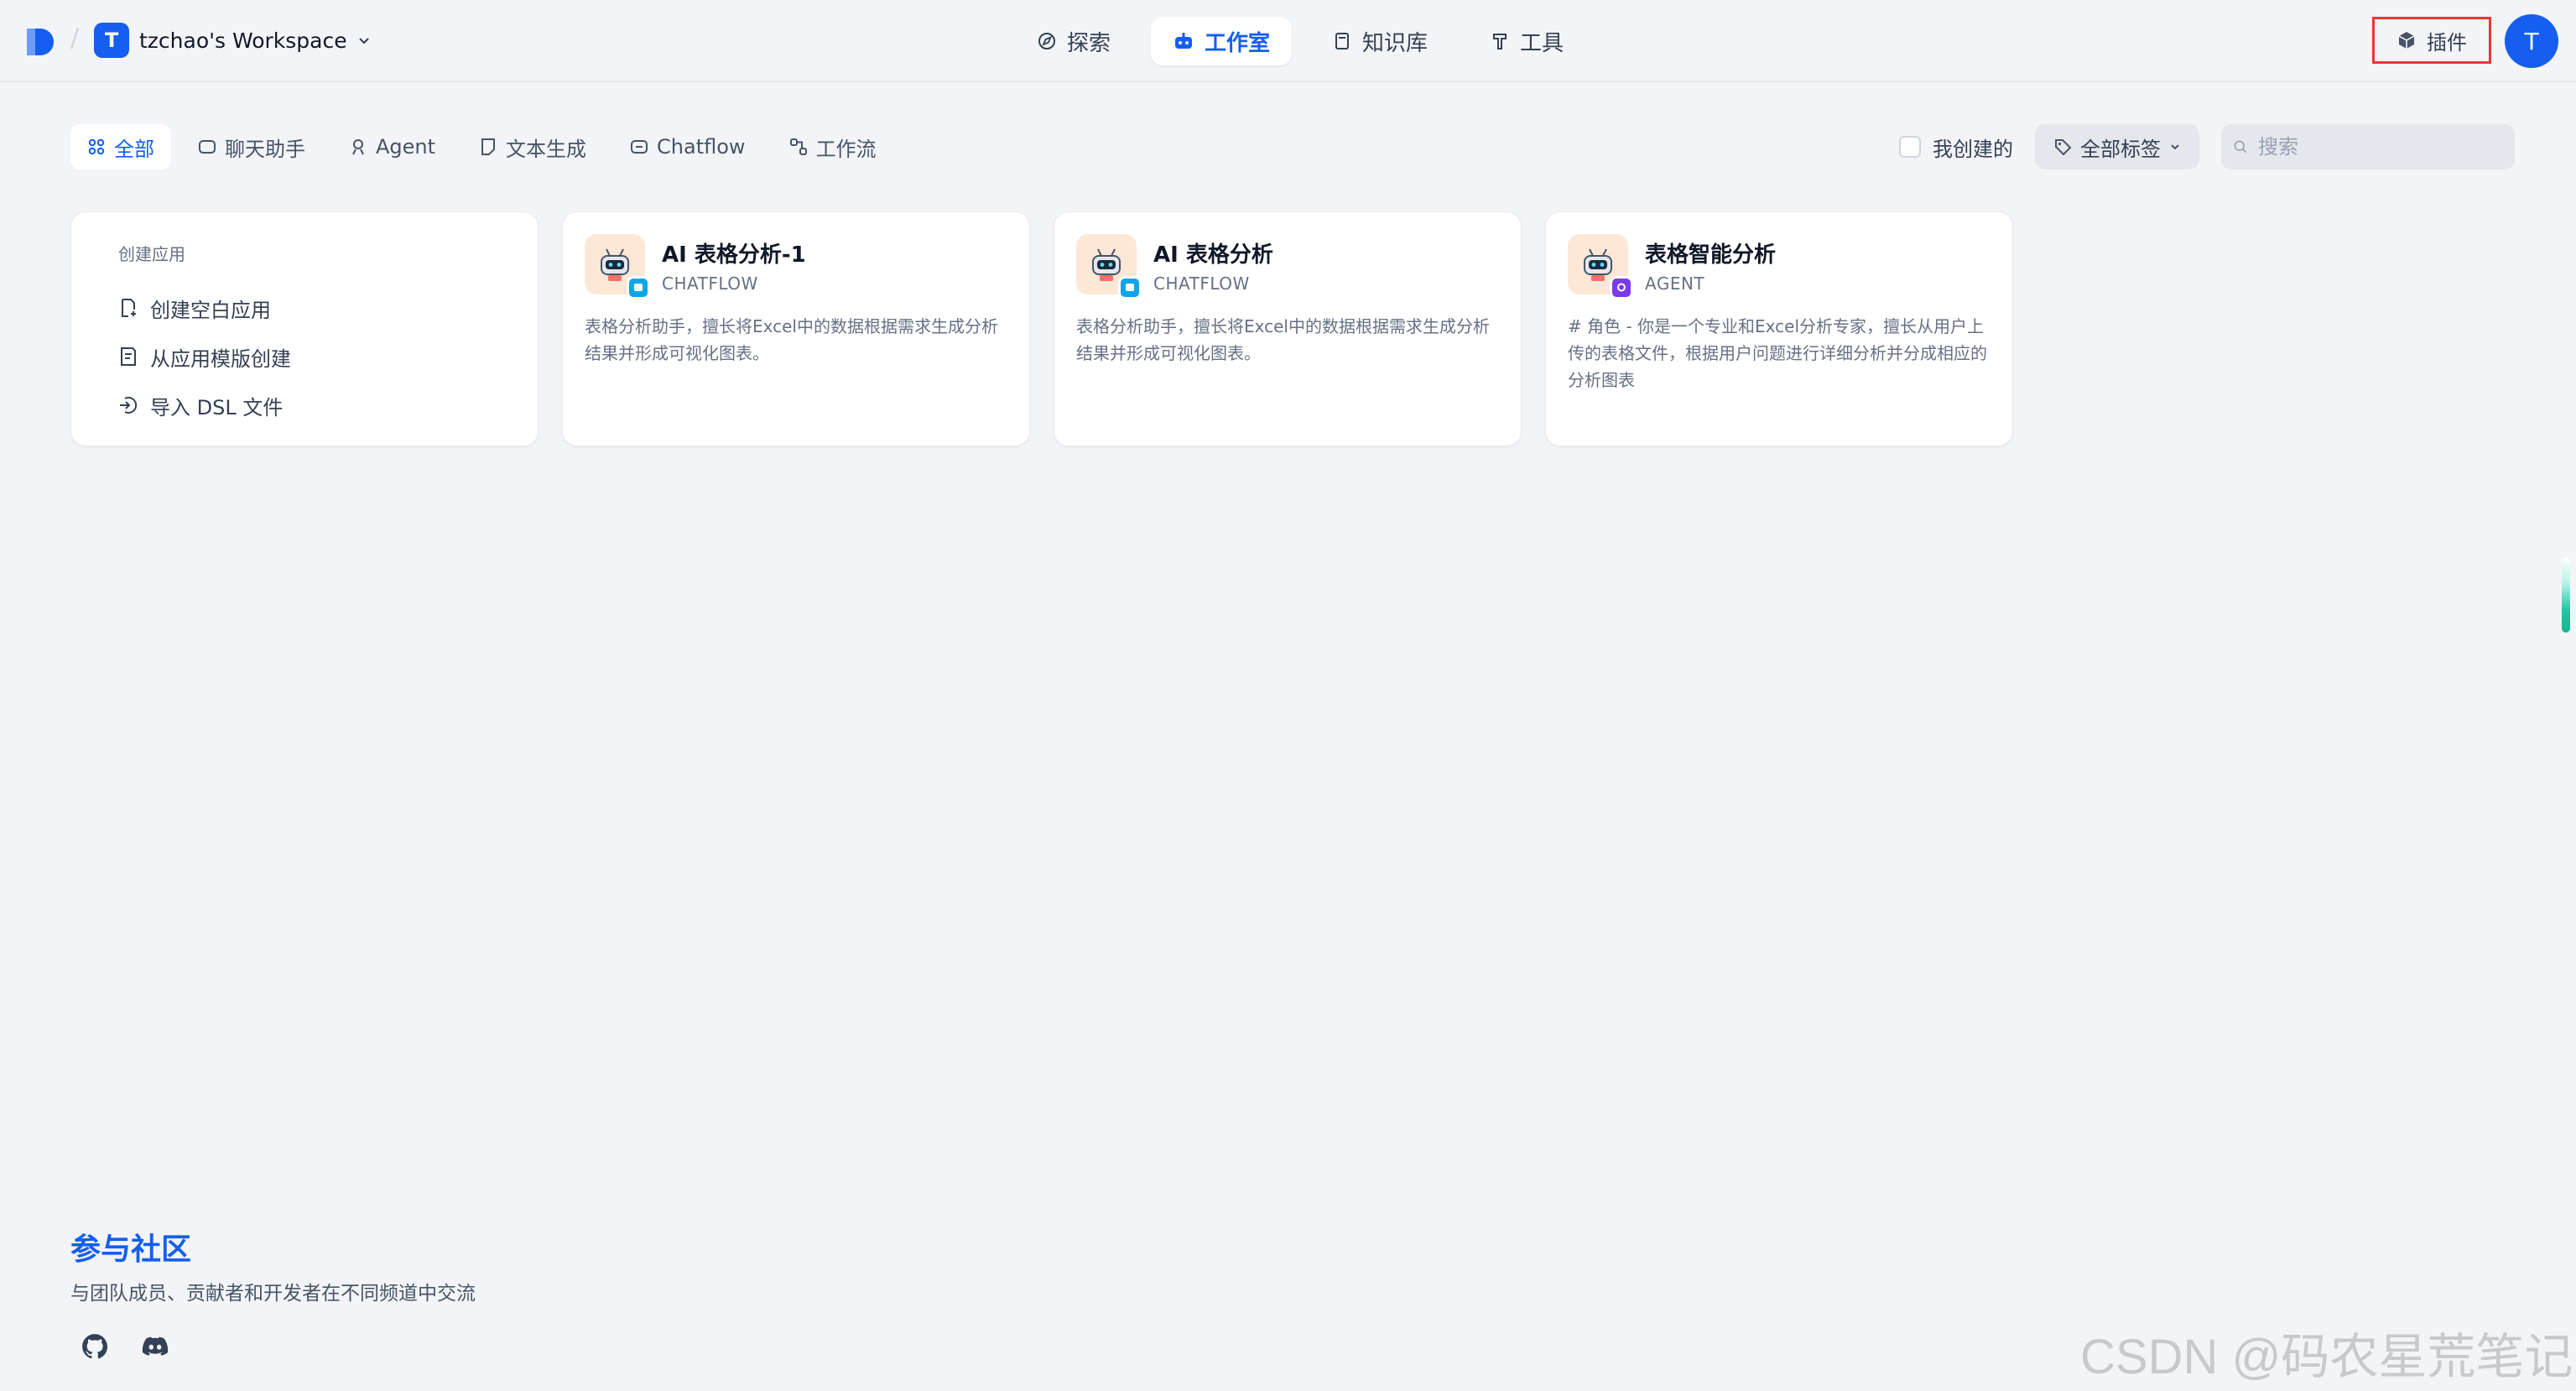  I want to click on filter-workflow: 工作流, so click(833, 146).